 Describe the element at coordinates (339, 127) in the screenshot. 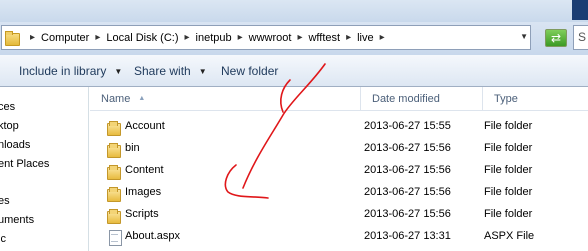

I see `file-row: Account 2013-06-27 15:55 File folder` at that location.